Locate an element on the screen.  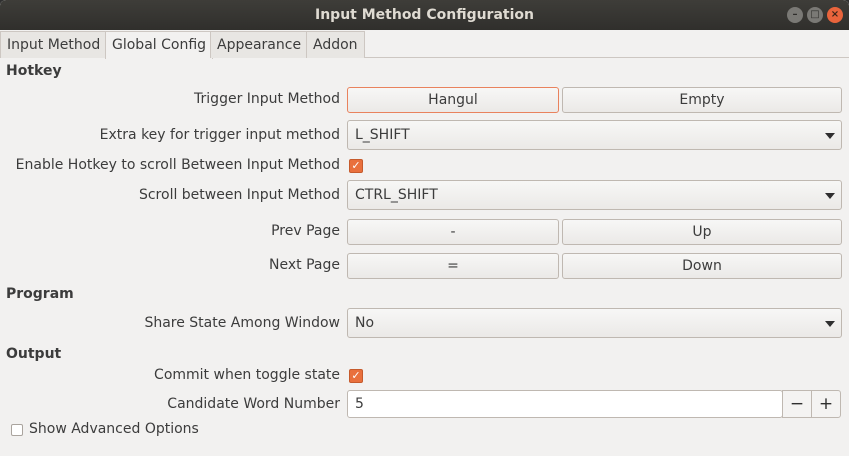
scroll-between-value: CTRL_SHIFT is located at coordinates (396, 195).